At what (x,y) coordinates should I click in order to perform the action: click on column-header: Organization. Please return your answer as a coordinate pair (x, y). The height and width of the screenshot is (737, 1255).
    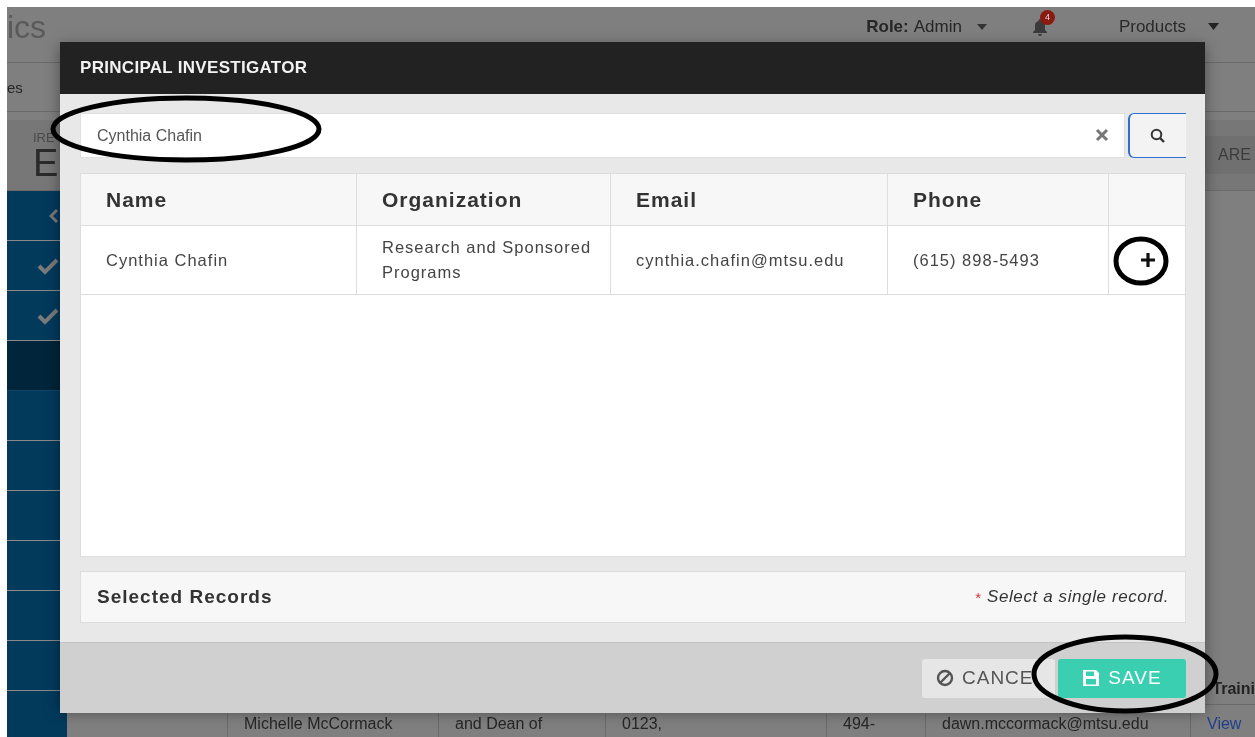
    Looking at the image, I should click on (484, 200).